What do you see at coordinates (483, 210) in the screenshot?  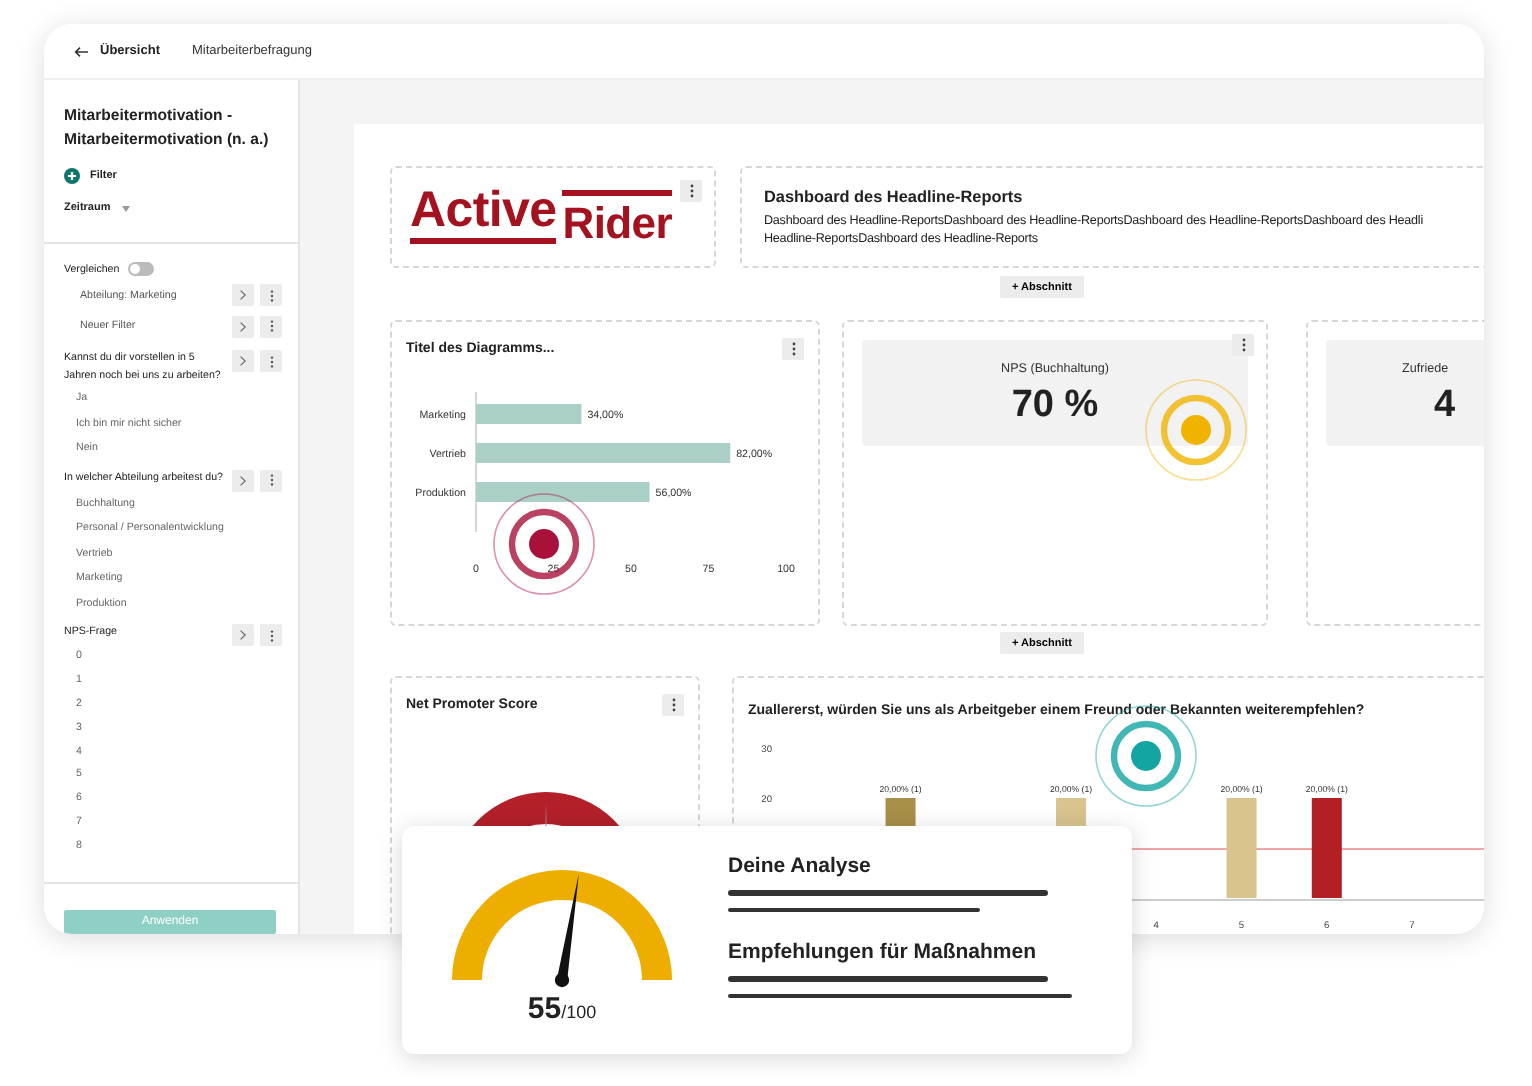 I see `logo-word: Active` at bounding box center [483, 210].